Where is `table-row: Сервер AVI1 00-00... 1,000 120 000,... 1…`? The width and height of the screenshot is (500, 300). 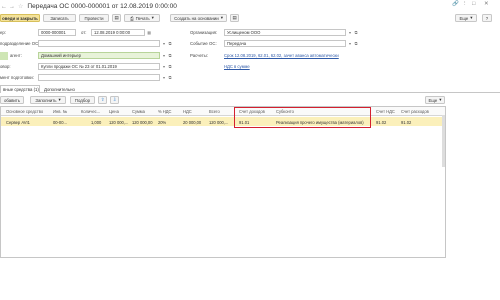
table-row: Сервер AVI1 00-00... 1,000 120 000,... 1… is located at coordinates (223, 121).